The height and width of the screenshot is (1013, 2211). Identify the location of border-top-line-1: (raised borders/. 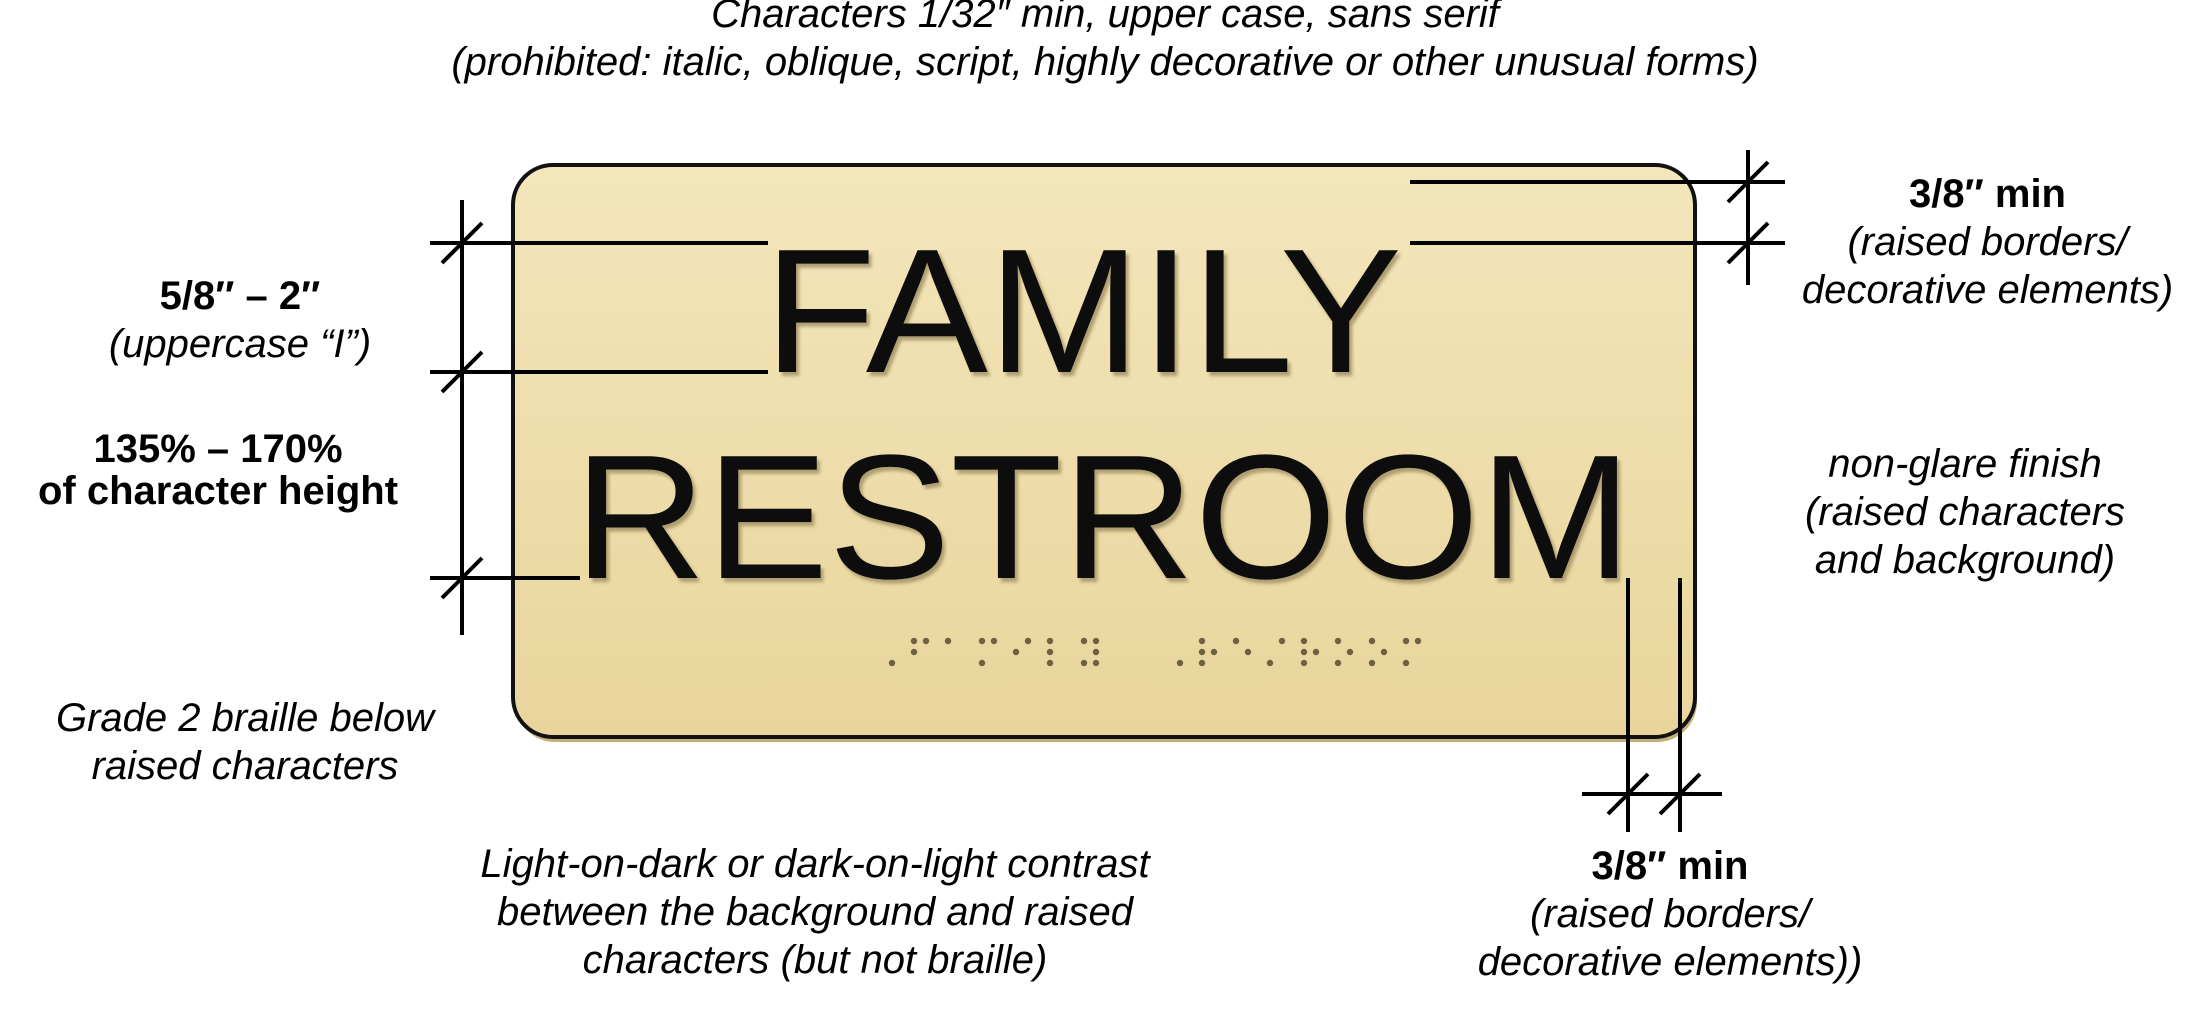
(1987, 242).